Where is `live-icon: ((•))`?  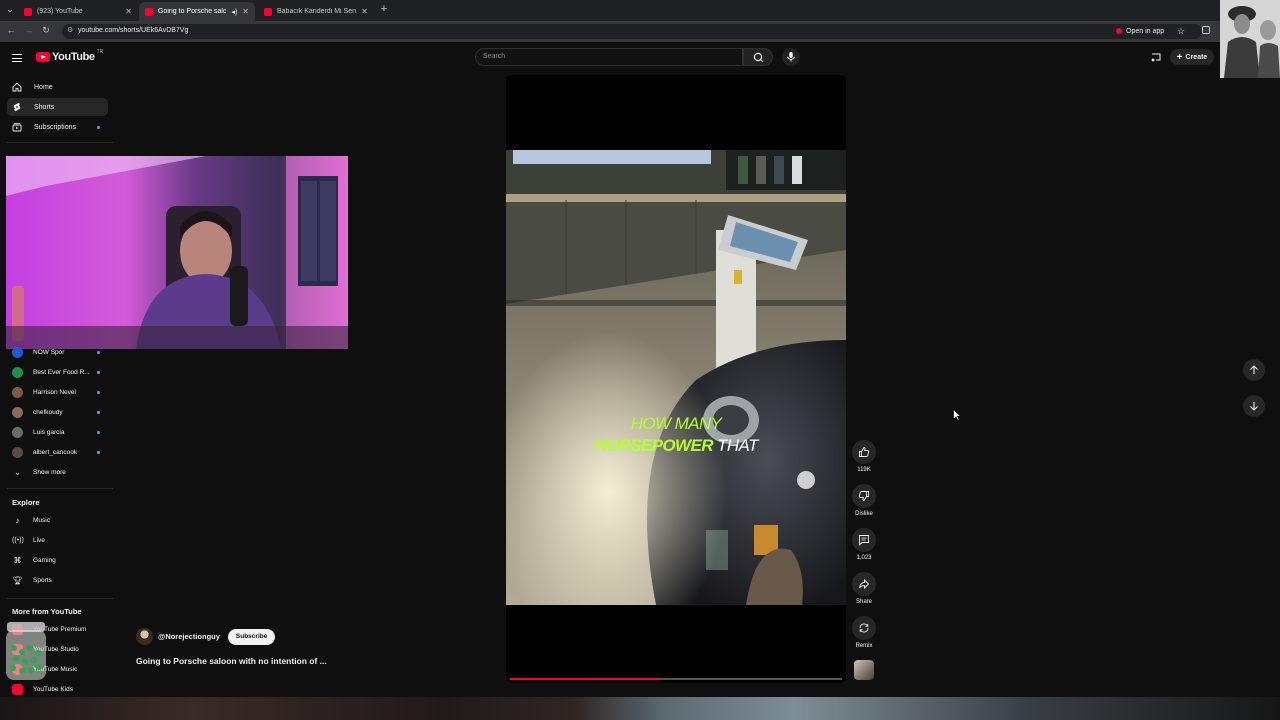 live-icon: ((•)) is located at coordinates (18, 540).